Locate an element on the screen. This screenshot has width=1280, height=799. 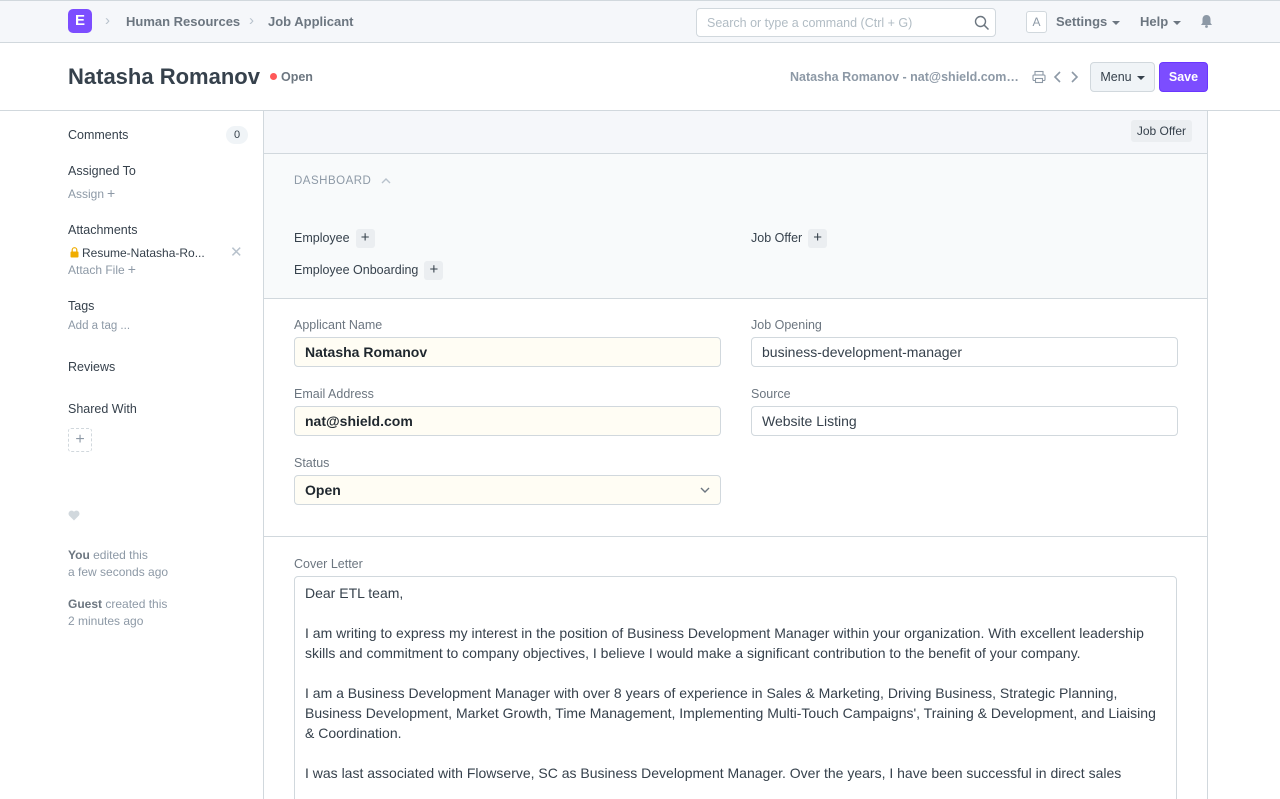
source-label: Source is located at coordinates (771, 394).